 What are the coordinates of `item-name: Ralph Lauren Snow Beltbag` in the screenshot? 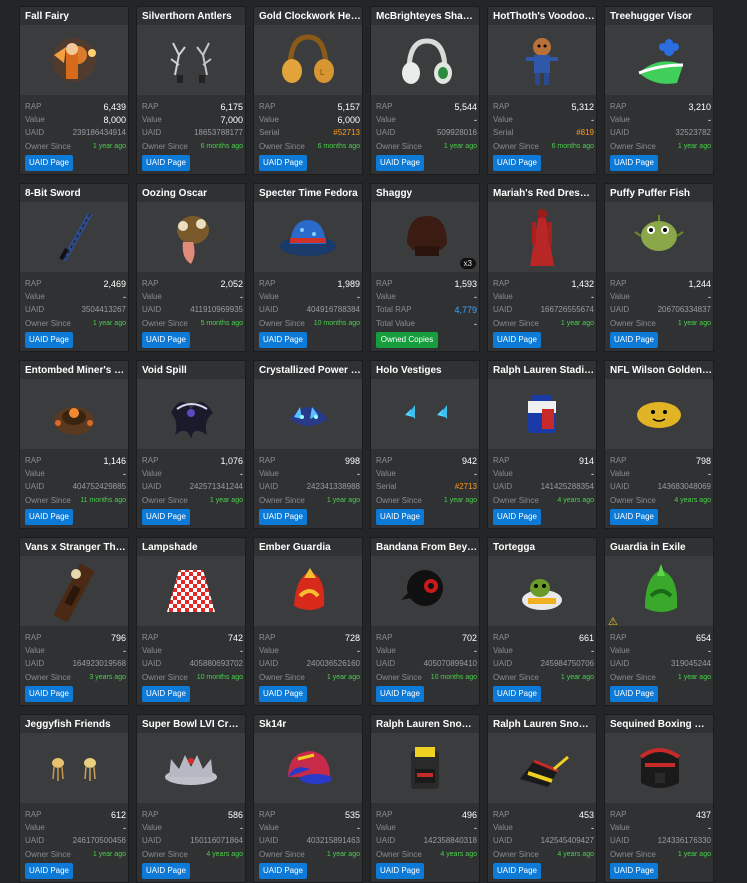 It's located at (544, 724).